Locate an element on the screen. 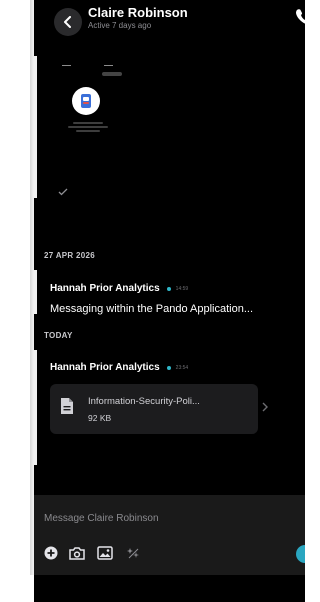 The image size is (320, 602). ai-assist-button is located at coordinates (133, 553).